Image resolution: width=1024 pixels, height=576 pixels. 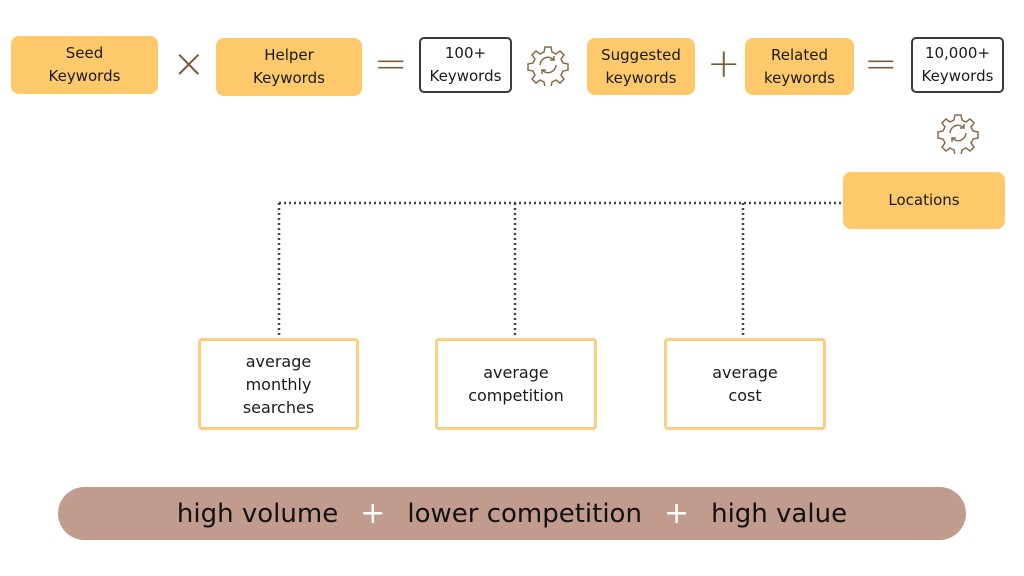 I want to click on average-competition-box: average competition, so click(x=516, y=384).